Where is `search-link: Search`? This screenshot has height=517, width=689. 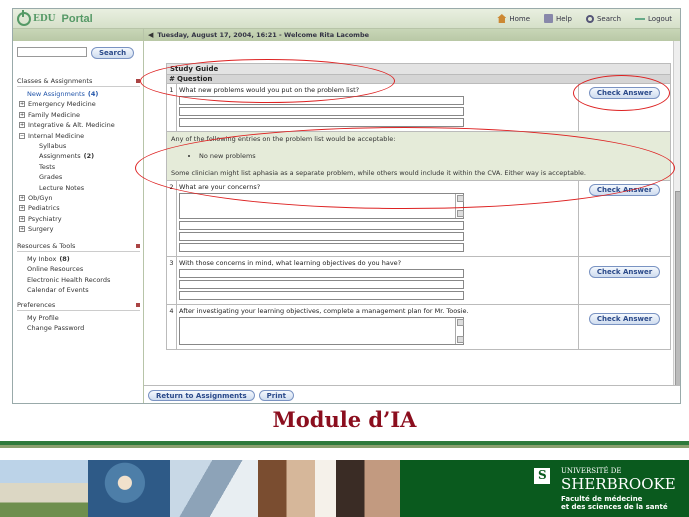
search-link: Search is located at coordinates (603, 18).